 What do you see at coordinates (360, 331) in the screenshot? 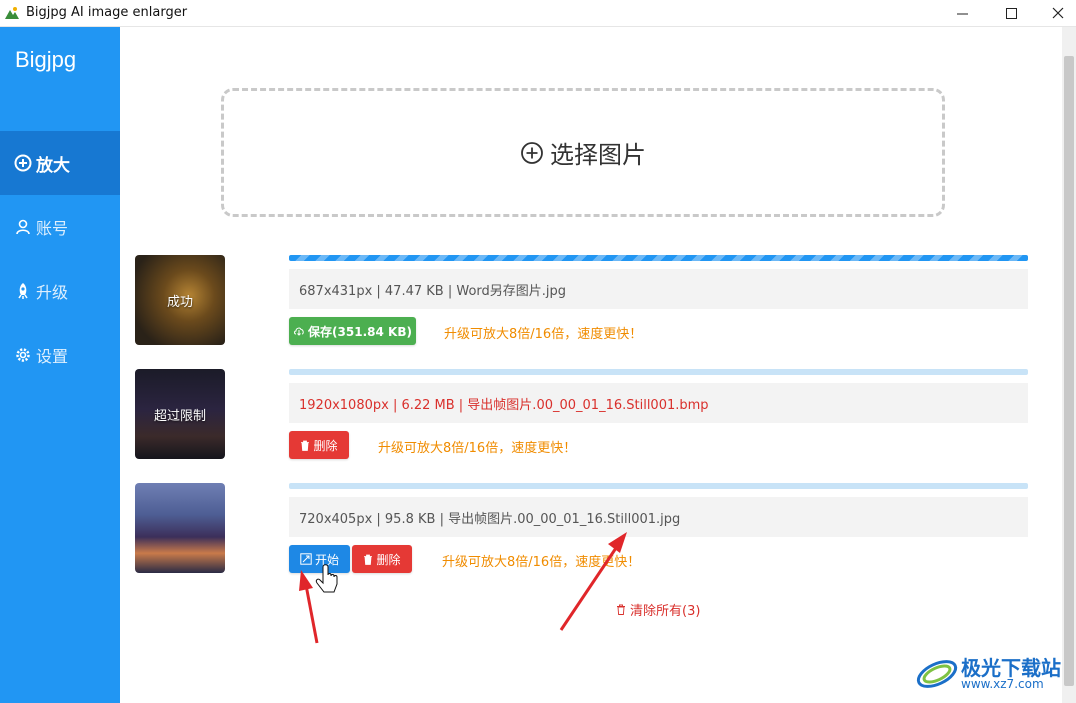
I see `save-button-label: 保存(351.84 KB)` at bounding box center [360, 331].